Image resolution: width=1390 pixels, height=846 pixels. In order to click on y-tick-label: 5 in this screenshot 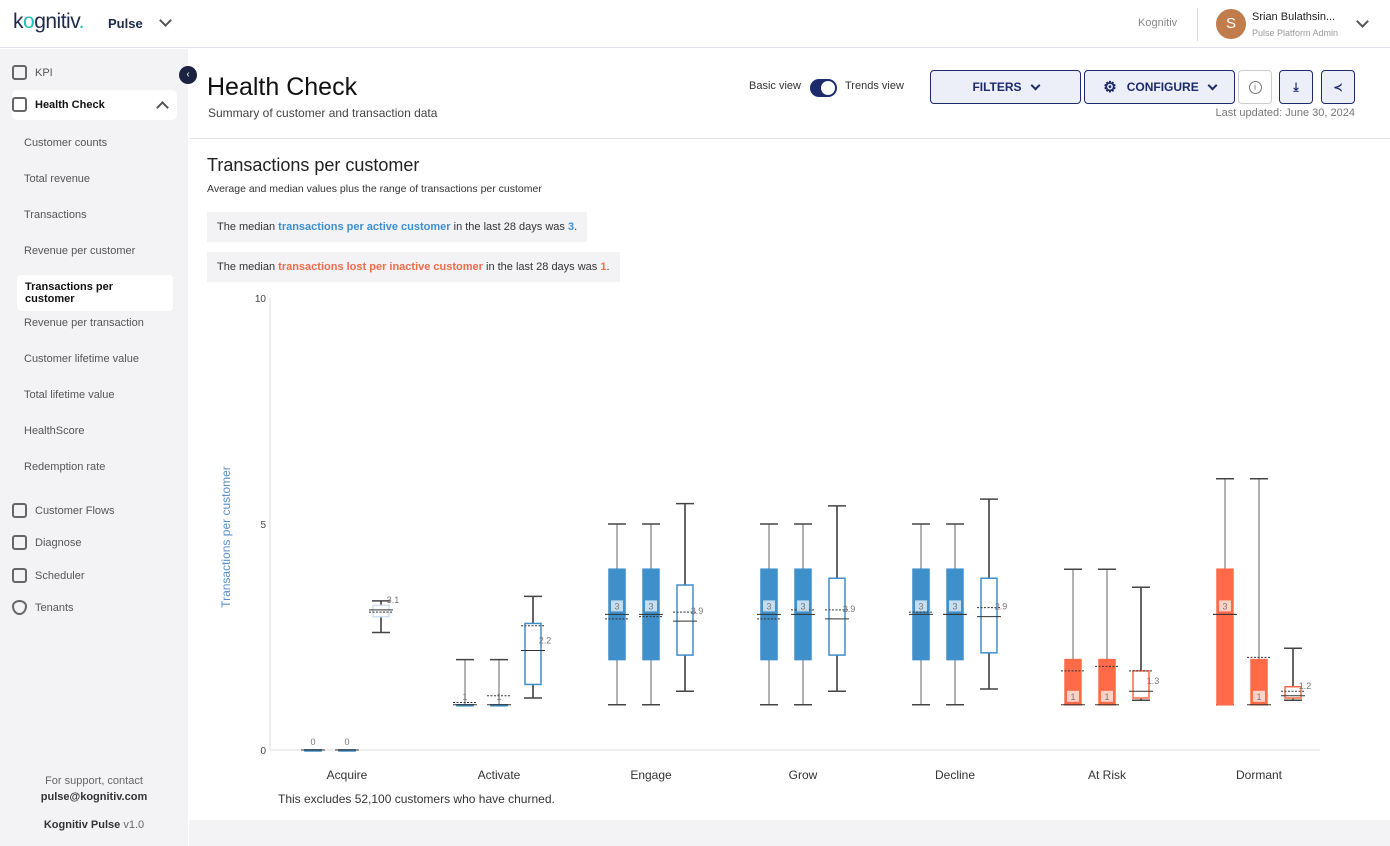, I will do `click(263, 525)`.